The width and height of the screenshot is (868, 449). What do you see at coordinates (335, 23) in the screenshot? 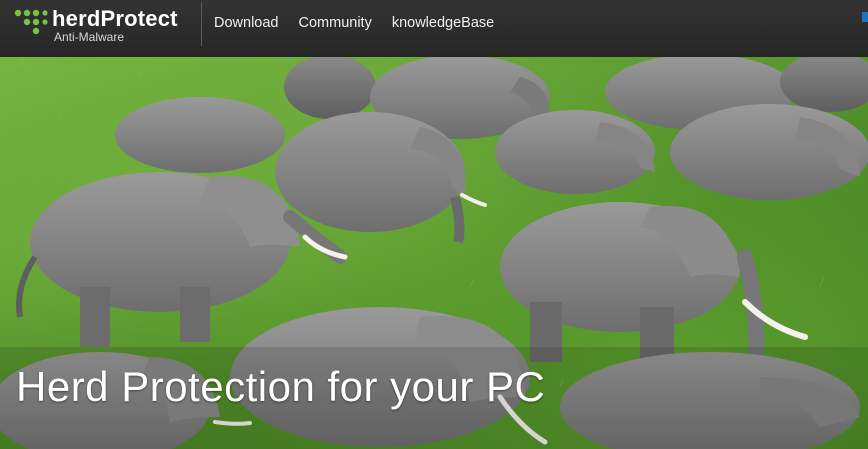
I see `nav-link-community: Community` at bounding box center [335, 23].